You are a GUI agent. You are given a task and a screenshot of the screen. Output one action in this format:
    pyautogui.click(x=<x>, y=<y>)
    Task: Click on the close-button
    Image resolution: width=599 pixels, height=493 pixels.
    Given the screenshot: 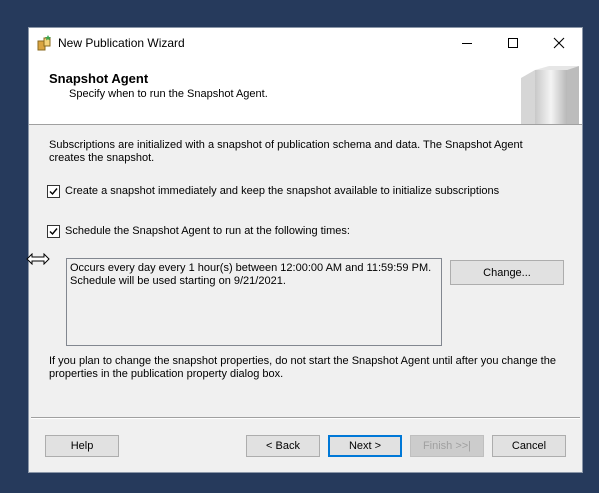 What is the action you would take?
    pyautogui.click(x=559, y=43)
    